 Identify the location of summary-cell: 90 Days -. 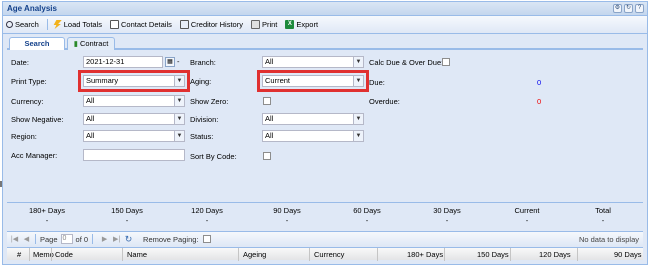
(287, 215).